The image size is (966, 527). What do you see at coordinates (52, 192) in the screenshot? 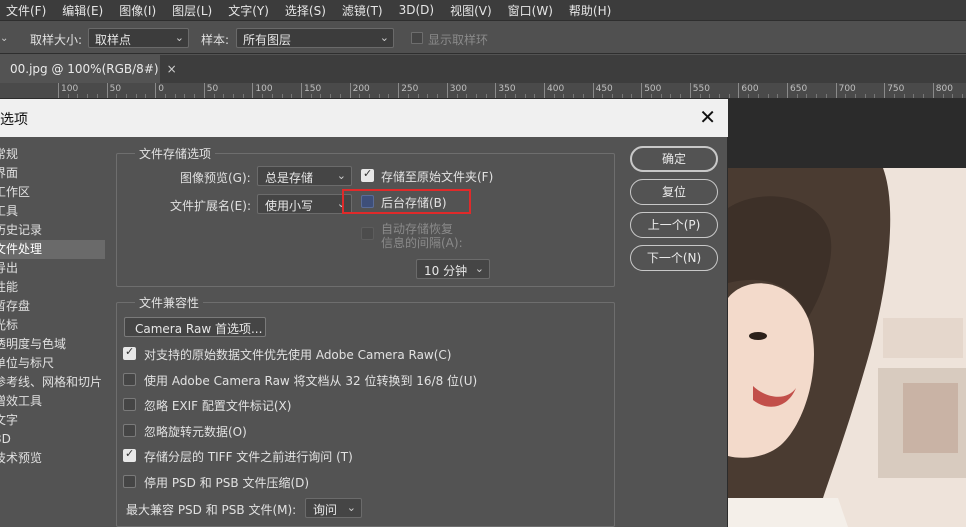
I see `sidebar-item: 工作区` at bounding box center [52, 192].